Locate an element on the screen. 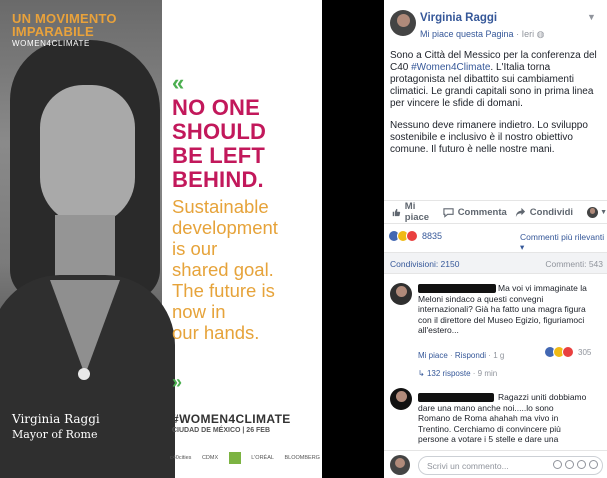  thumbs-up-icon is located at coordinates (396, 212).